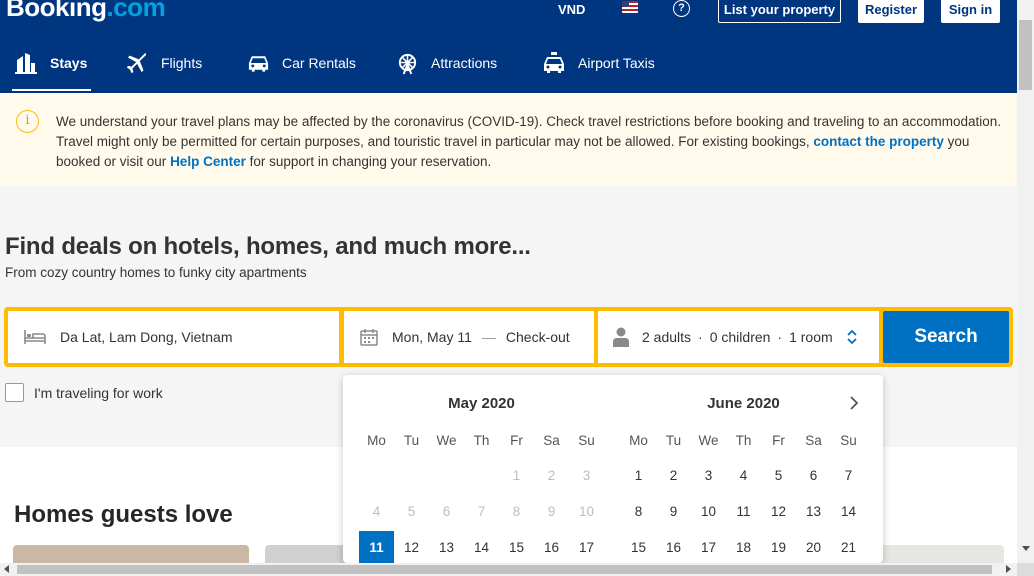 This screenshot has height=576, width=1034. What do you see at coordinates (6, 569) in the screenshot?
I see `scroll-left-icon` at bounding box center [6, 569].